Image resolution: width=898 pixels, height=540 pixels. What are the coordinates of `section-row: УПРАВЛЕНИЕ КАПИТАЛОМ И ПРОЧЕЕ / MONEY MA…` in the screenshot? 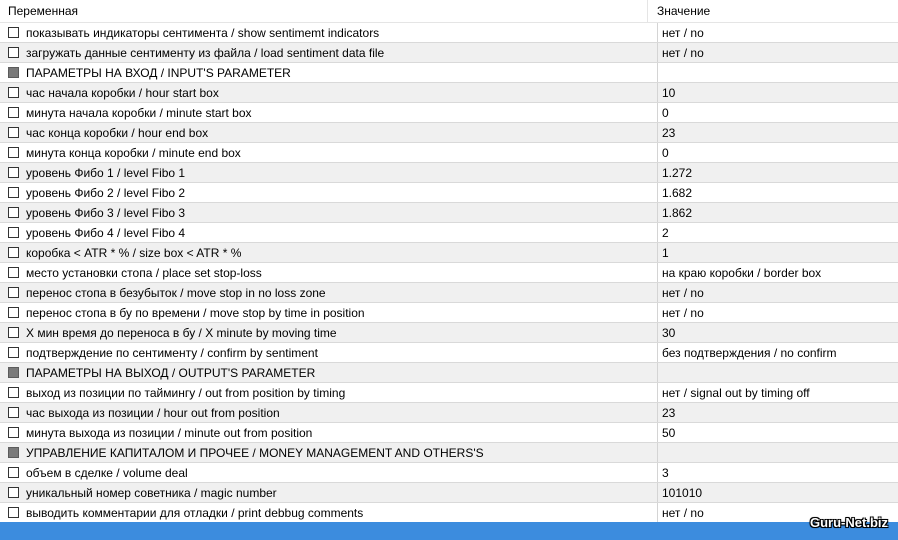 It's located at (449, 453).